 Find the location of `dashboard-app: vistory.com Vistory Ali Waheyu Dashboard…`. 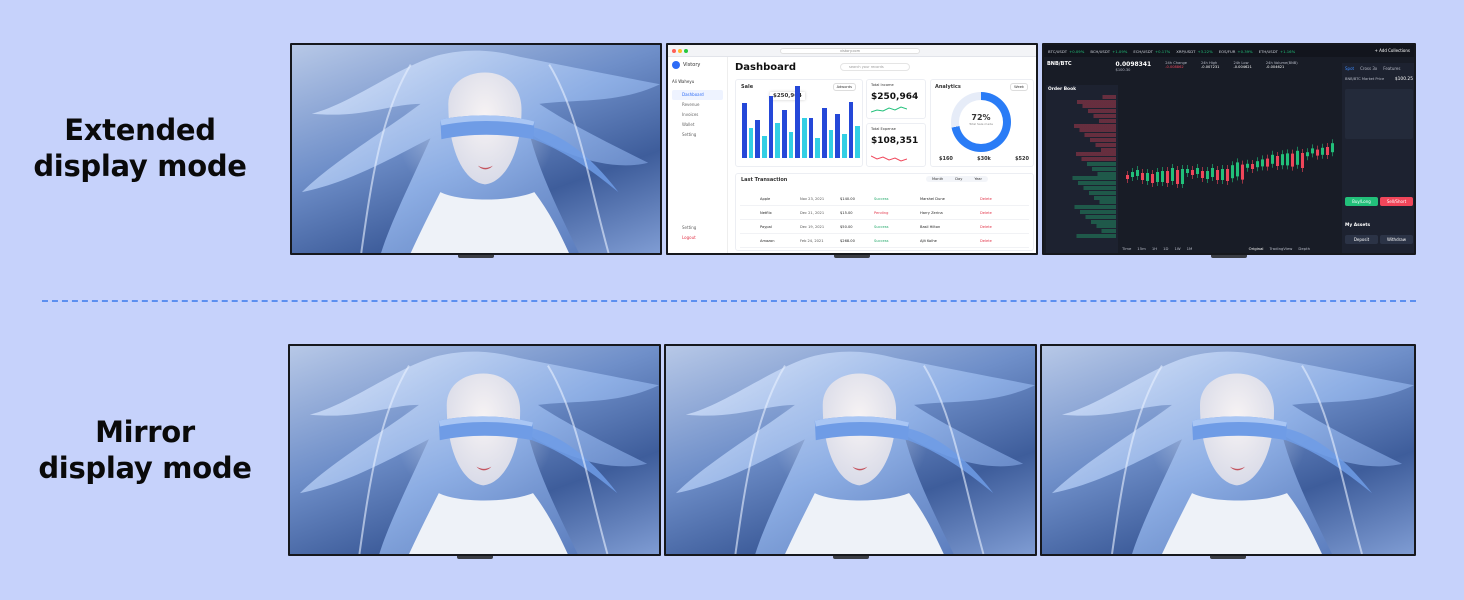

dashboard-app: vistory.com Vistory Ali Waheyu Dashboard… is located at coordinates (852, 149).